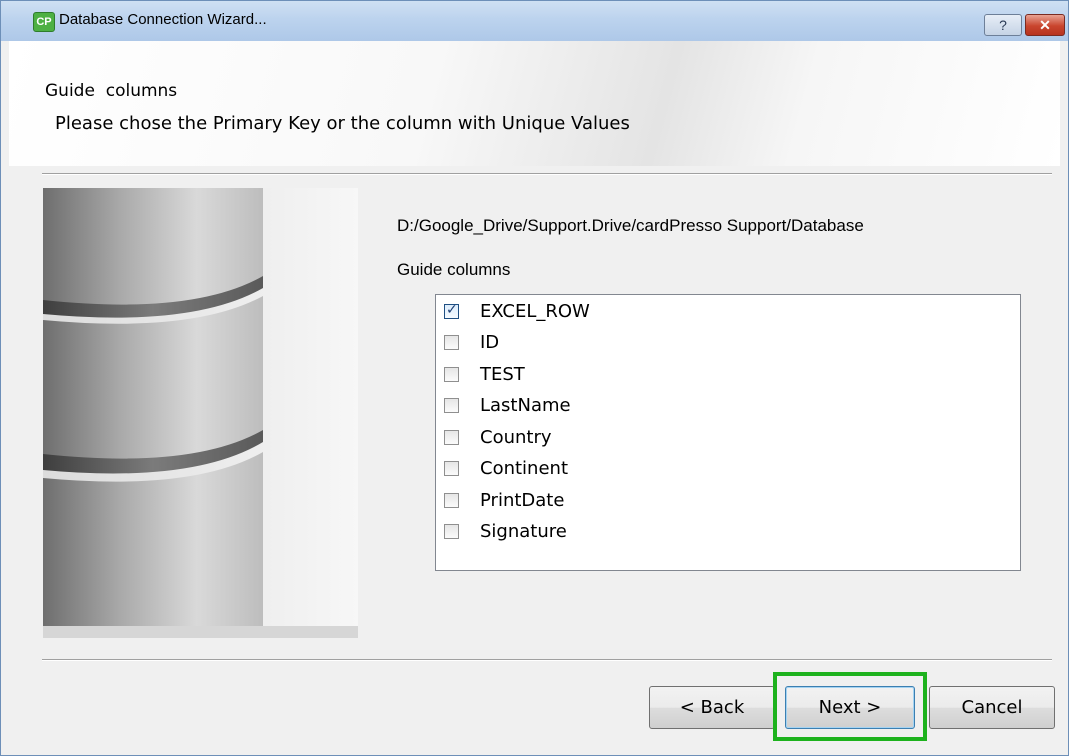 The height and width of the screenshot is (756, 1069). What do you see at coordinates (547, 174) in the screenshot?
I see `header-separator` at bounding box center [547, 174].